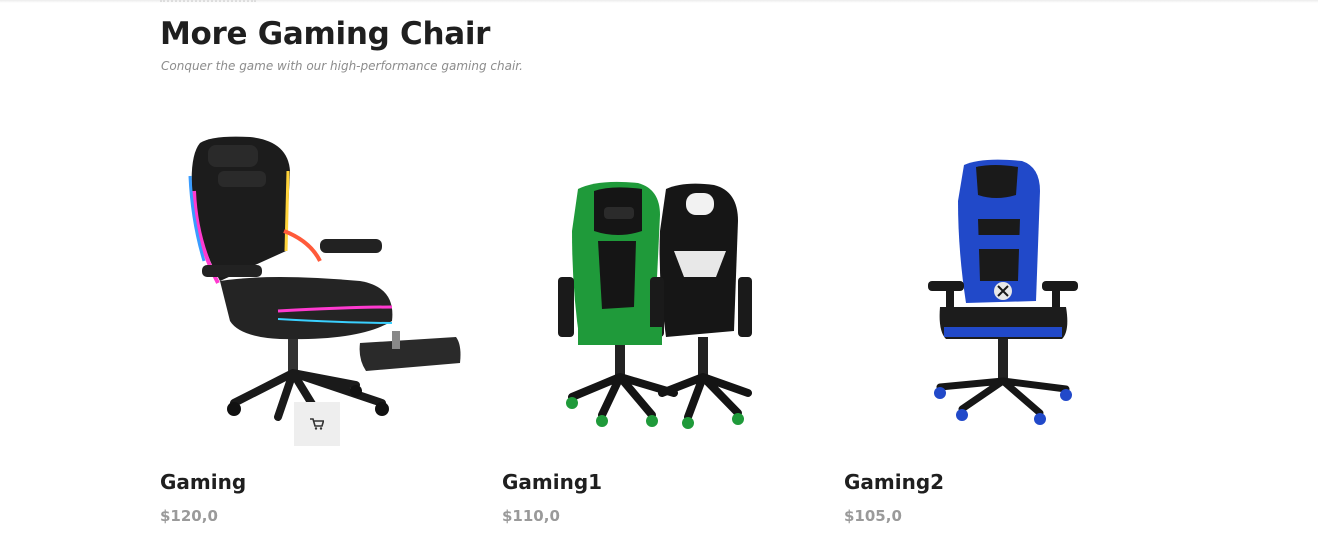 Image resolution: width=1318 pixels, height=559 pixels. What do you see at coordinates (655, 305) in the screenshot?
I see `gaming-chair-green-icon` at bounding box center [655, 305].